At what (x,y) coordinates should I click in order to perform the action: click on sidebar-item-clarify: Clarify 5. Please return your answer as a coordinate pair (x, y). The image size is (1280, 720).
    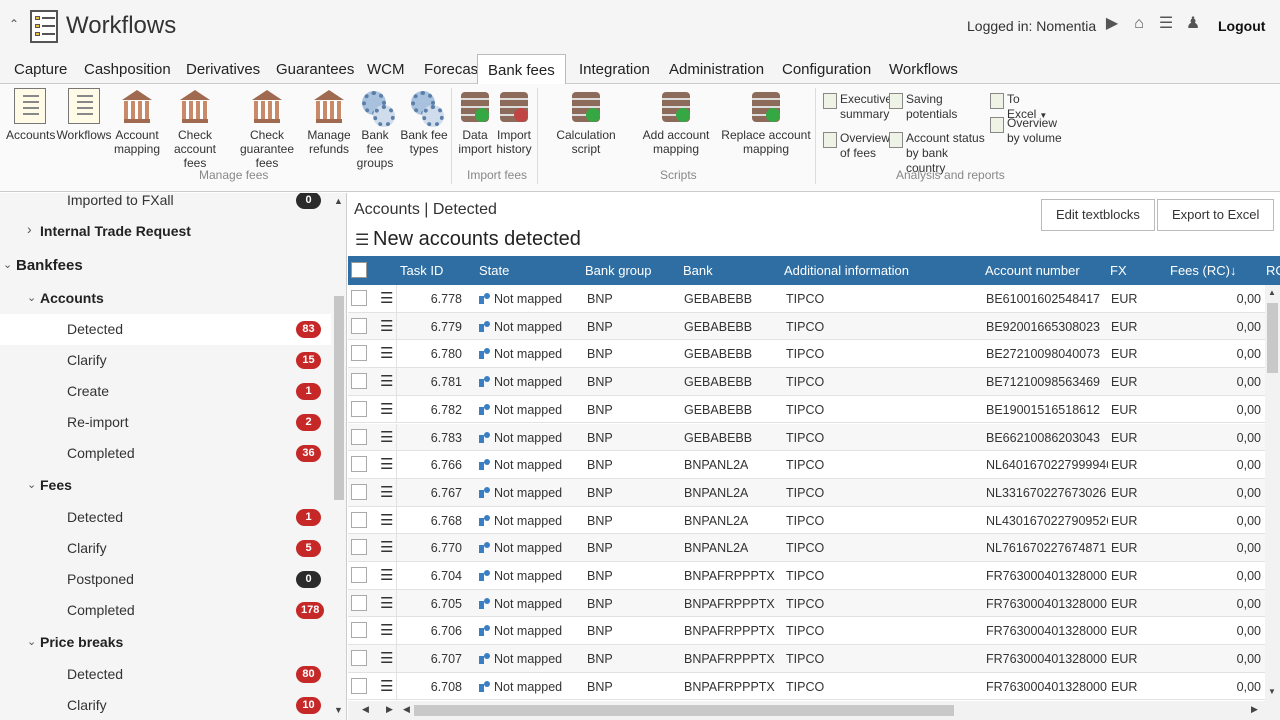
    Looking at the image, I should click on (165, 548).